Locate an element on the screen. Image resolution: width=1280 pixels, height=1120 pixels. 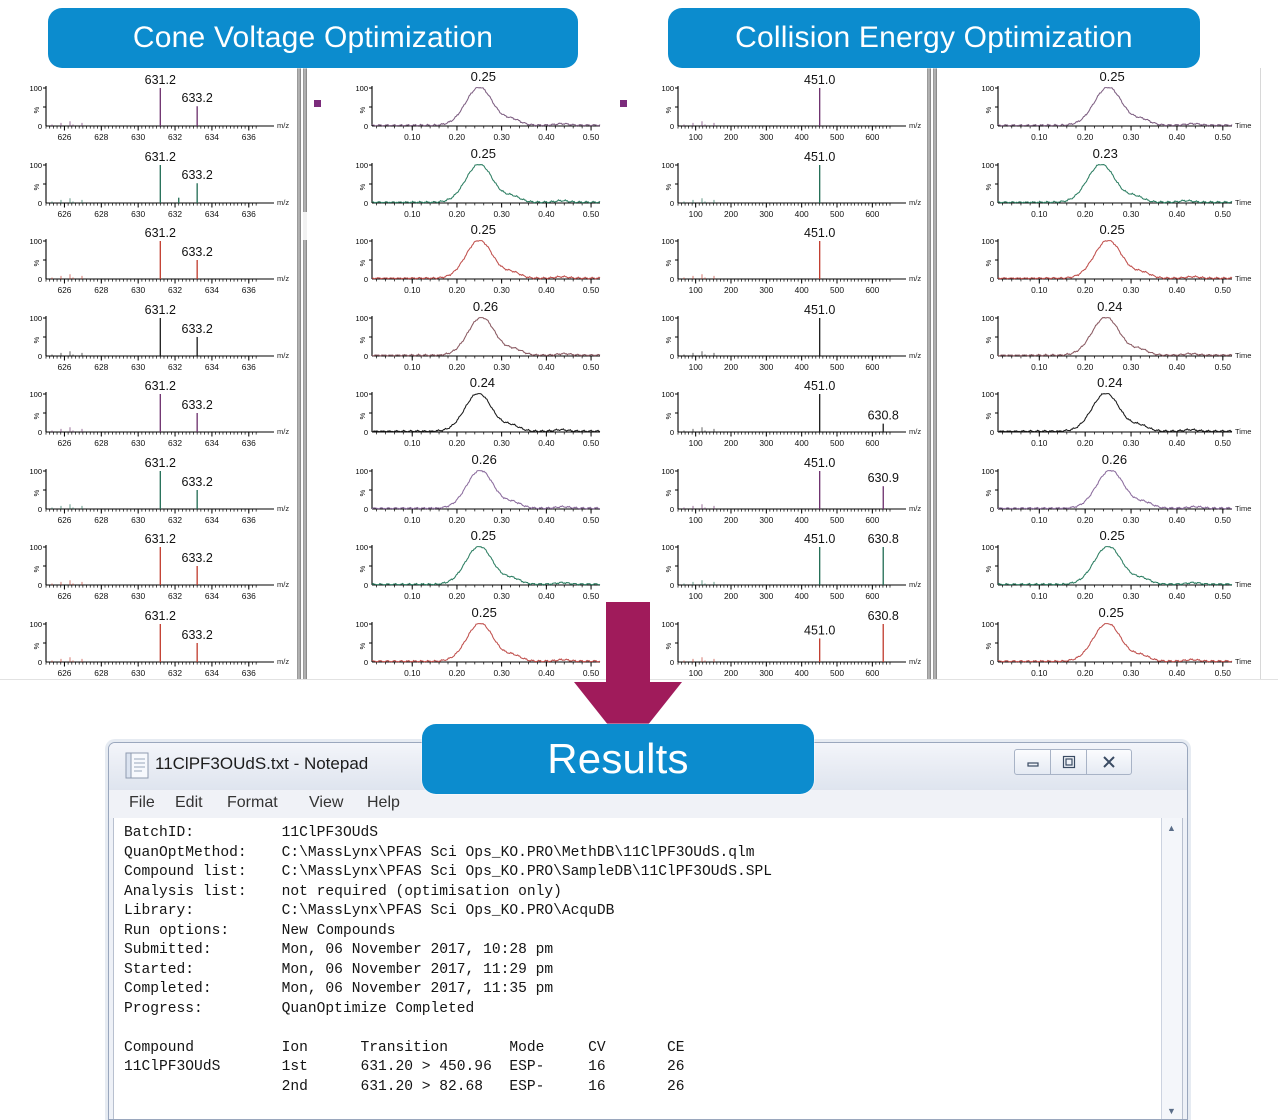
collision-energy-chromatograms-row-4: 100 0% 0.10 0.20 0.30 0.40 0.50 Time 0.24 is located at coordinates (1102, 337).